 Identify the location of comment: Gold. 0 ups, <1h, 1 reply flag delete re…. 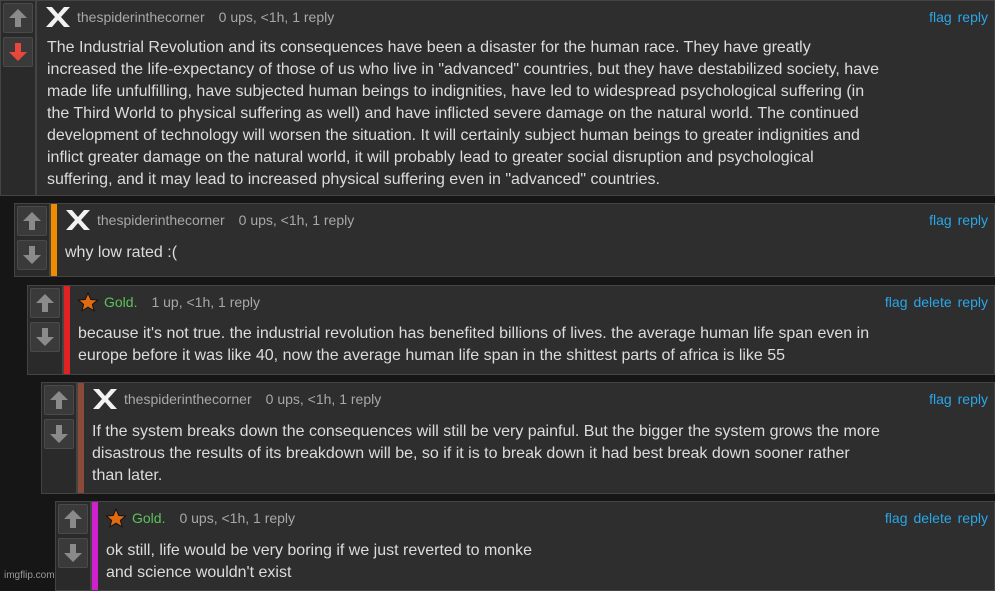
(525, 546).